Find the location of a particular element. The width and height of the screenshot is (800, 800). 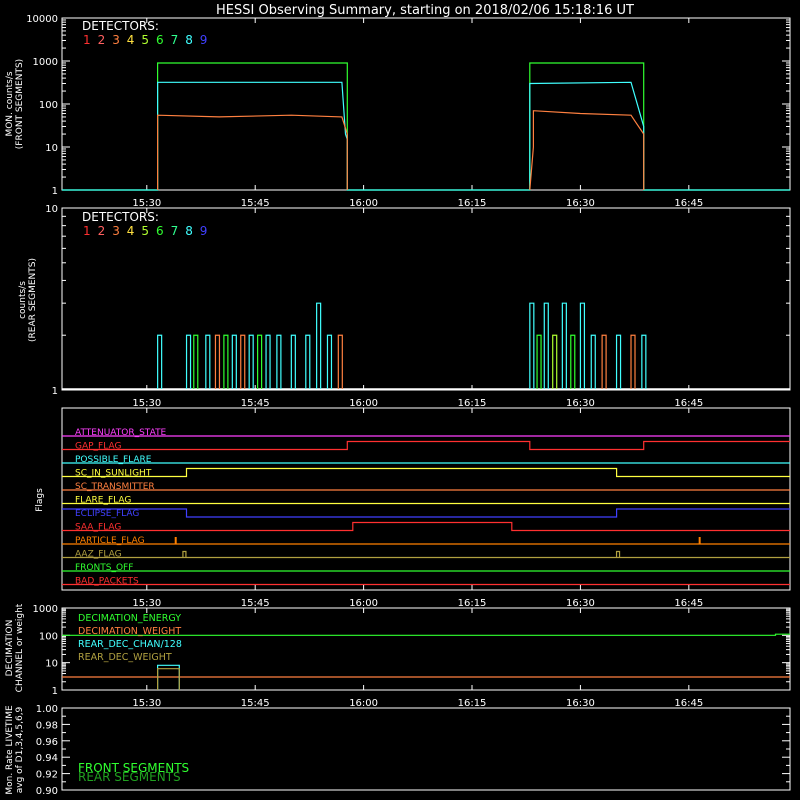

y-tick-label: 100 is located at coordinates (48, 636).